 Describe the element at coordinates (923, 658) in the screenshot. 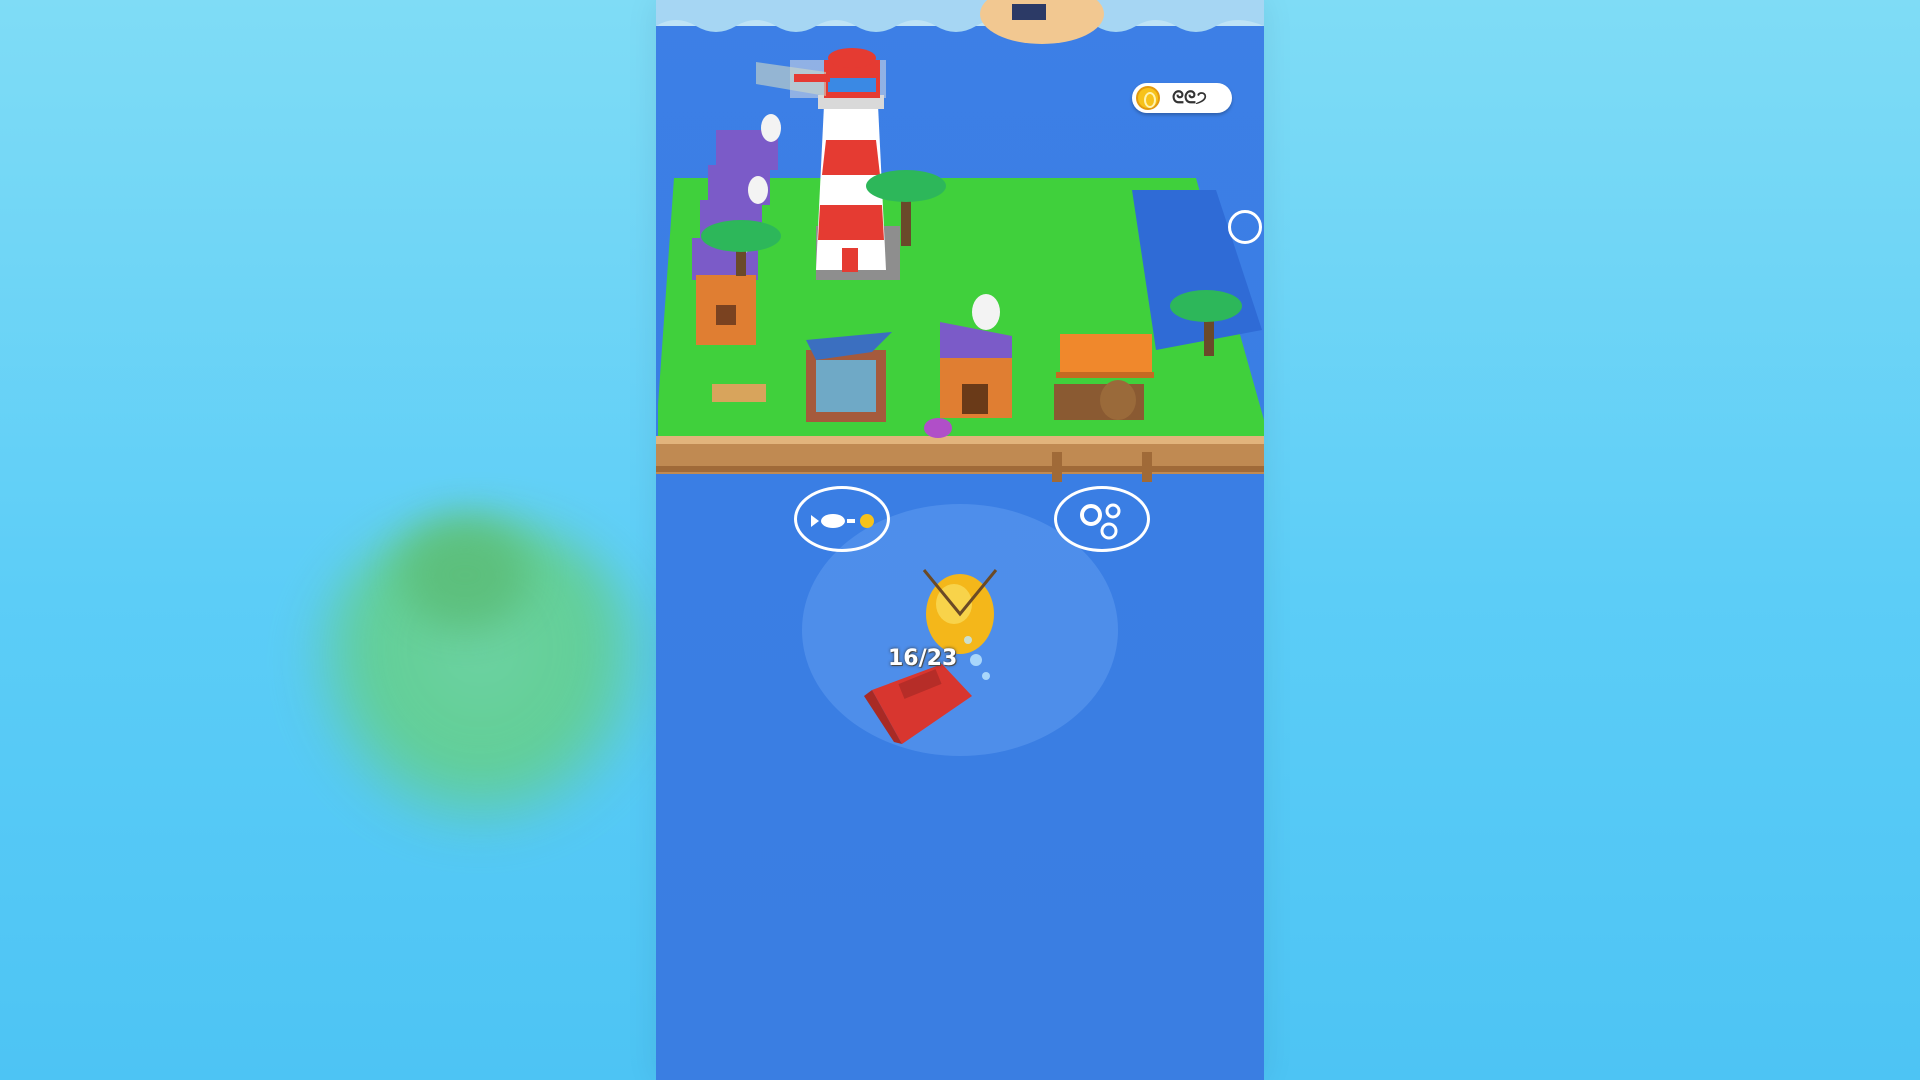

I see `cargo-counter: 16/23` at that location.